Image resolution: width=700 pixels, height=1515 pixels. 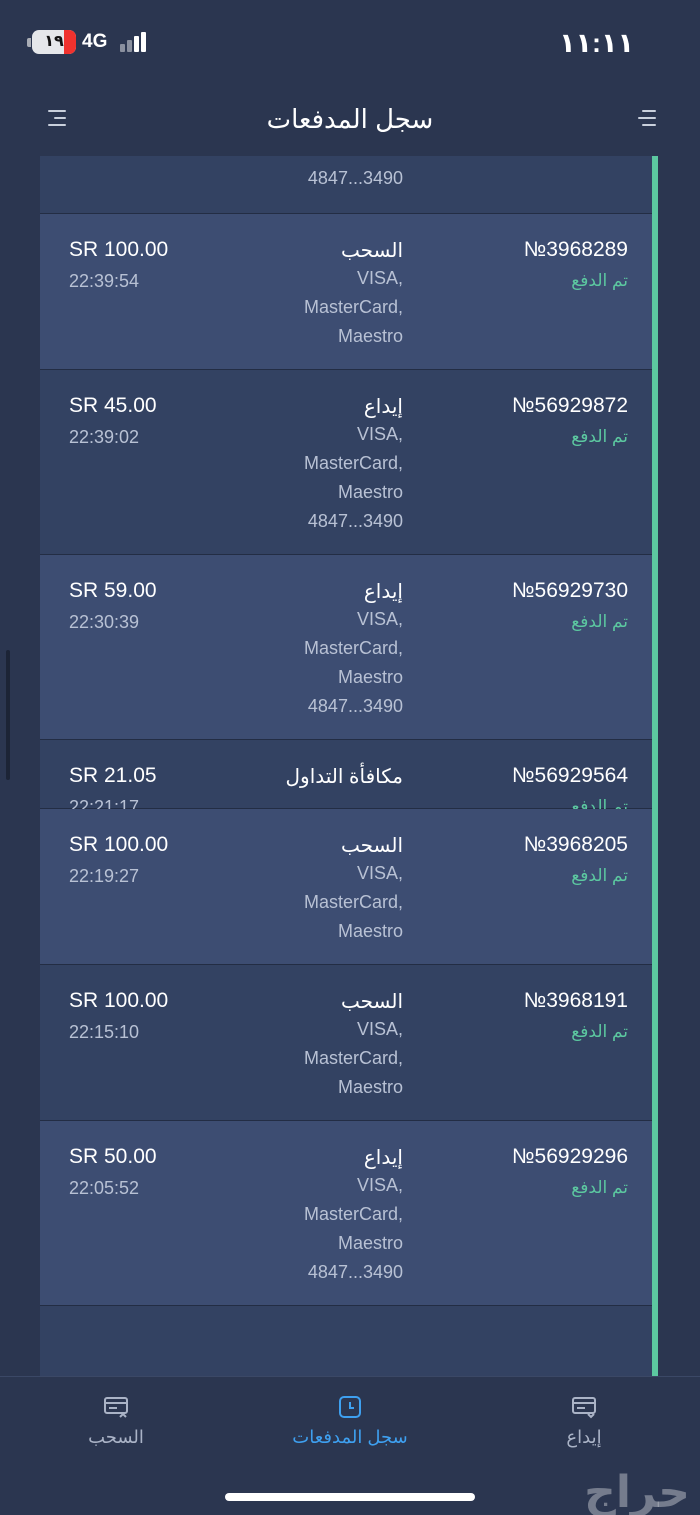 I want to click on transaction-amount: SR 21.05, so click(x=113, y=775).